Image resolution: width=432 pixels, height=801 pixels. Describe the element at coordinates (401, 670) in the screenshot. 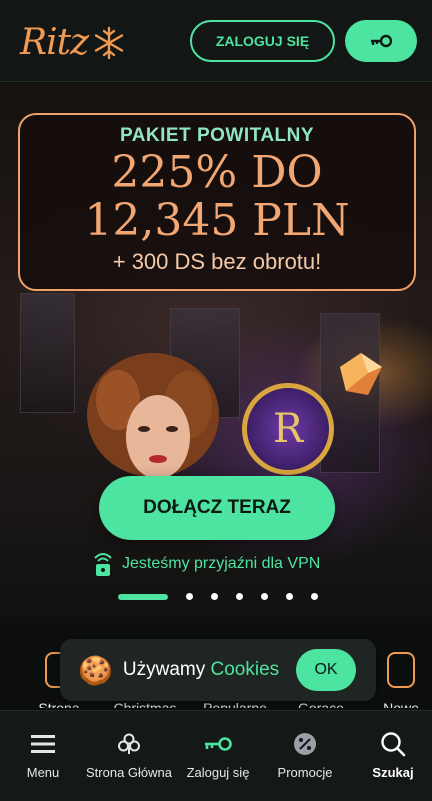

I see `new-tag-icon` at that location.